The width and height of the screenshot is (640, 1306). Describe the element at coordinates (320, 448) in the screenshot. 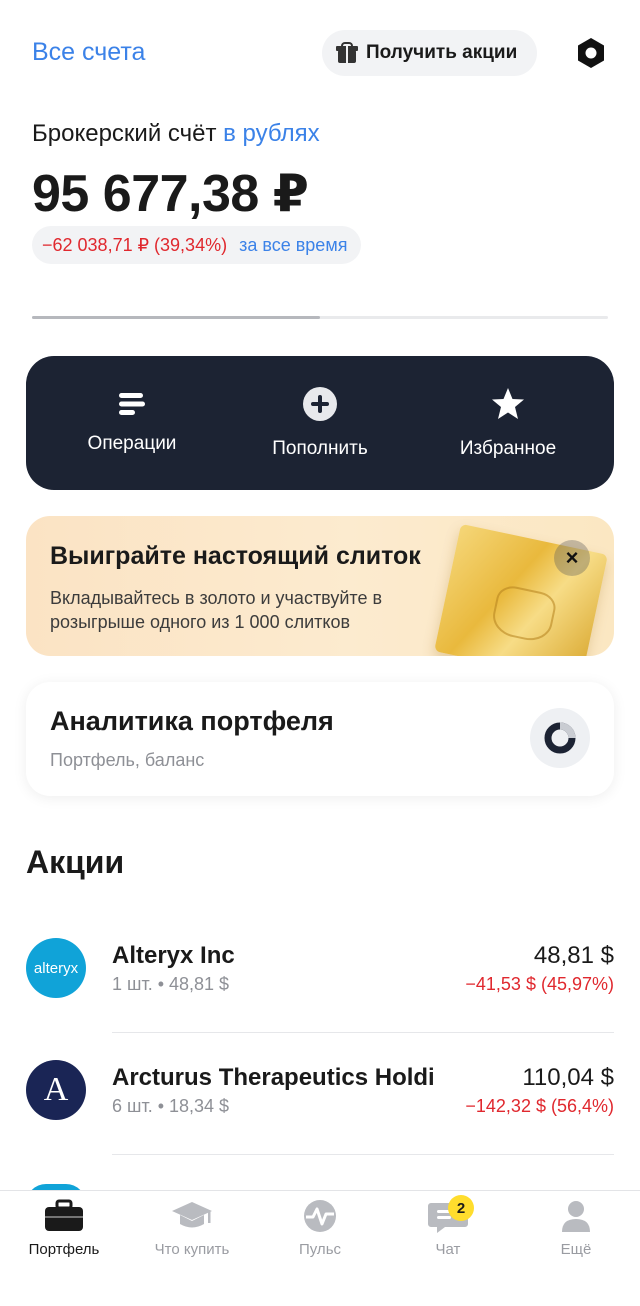

I see `top-up-label: Пополнить` at that location.